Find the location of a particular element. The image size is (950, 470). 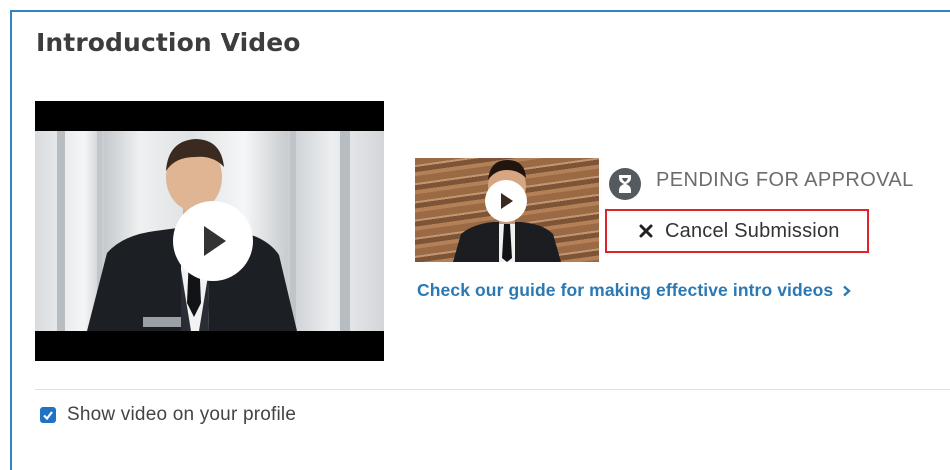

cancel-submission-button: Cancel Submission is located at coordinates (737, 231).